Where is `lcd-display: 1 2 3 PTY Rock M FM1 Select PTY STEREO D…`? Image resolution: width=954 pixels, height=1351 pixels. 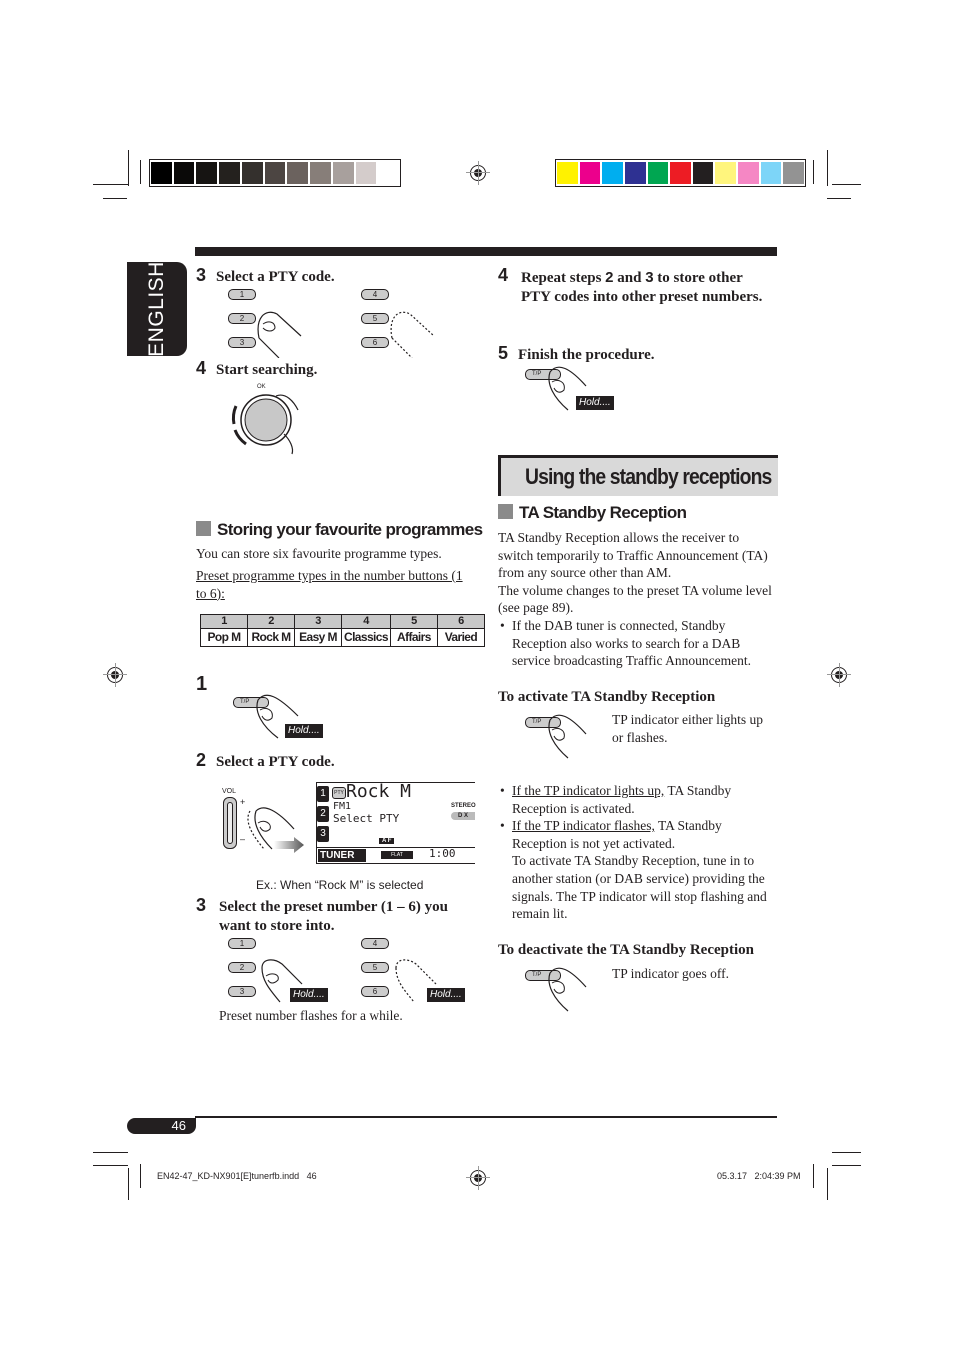
lcd-display: 1 2 3 PTY Rock M FM1 Select PTY STEREO D… is located at coordinates (396, 822).